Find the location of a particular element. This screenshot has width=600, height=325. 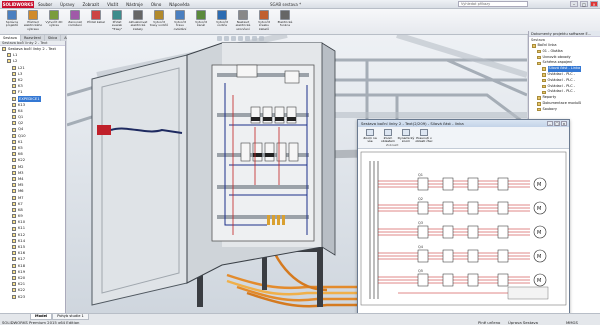

status-text: SOLIDWORKS Premium 2015 x64 Edition is located at coordinates (41, 322).